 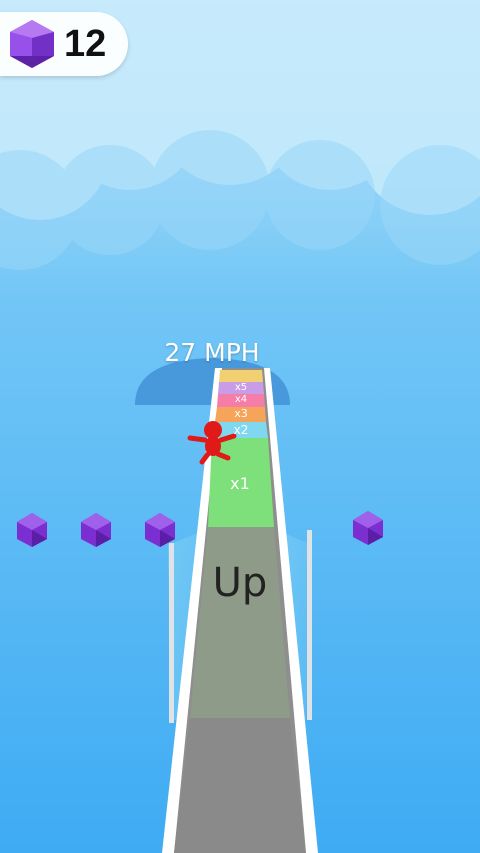 What do you see at coordinates (85, 44) in the screenshot?
I see `gem-count: 12` at bounding box center [85, 44].